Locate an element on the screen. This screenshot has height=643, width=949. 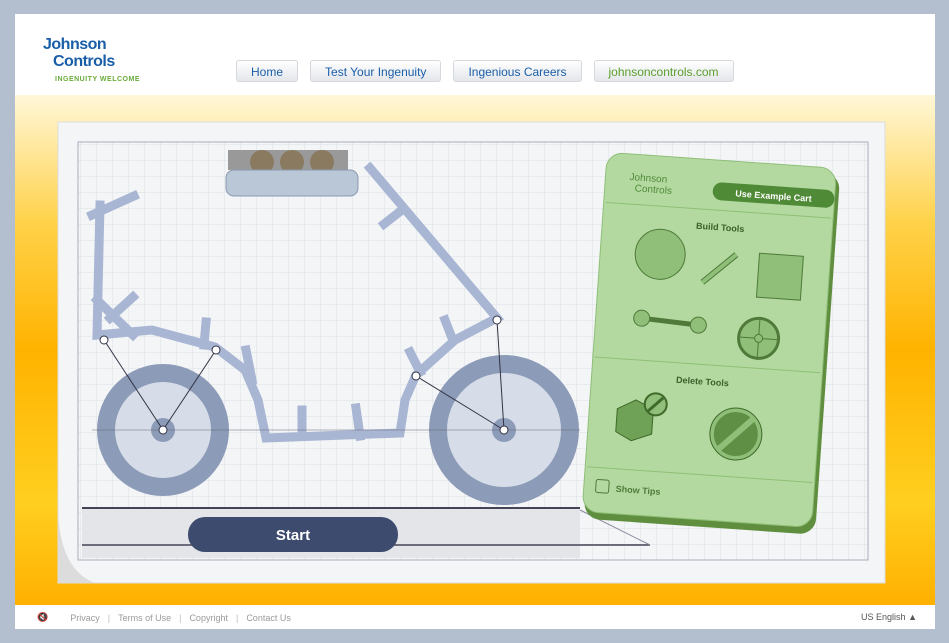
payload-basket is located at coordinates (292, 173).